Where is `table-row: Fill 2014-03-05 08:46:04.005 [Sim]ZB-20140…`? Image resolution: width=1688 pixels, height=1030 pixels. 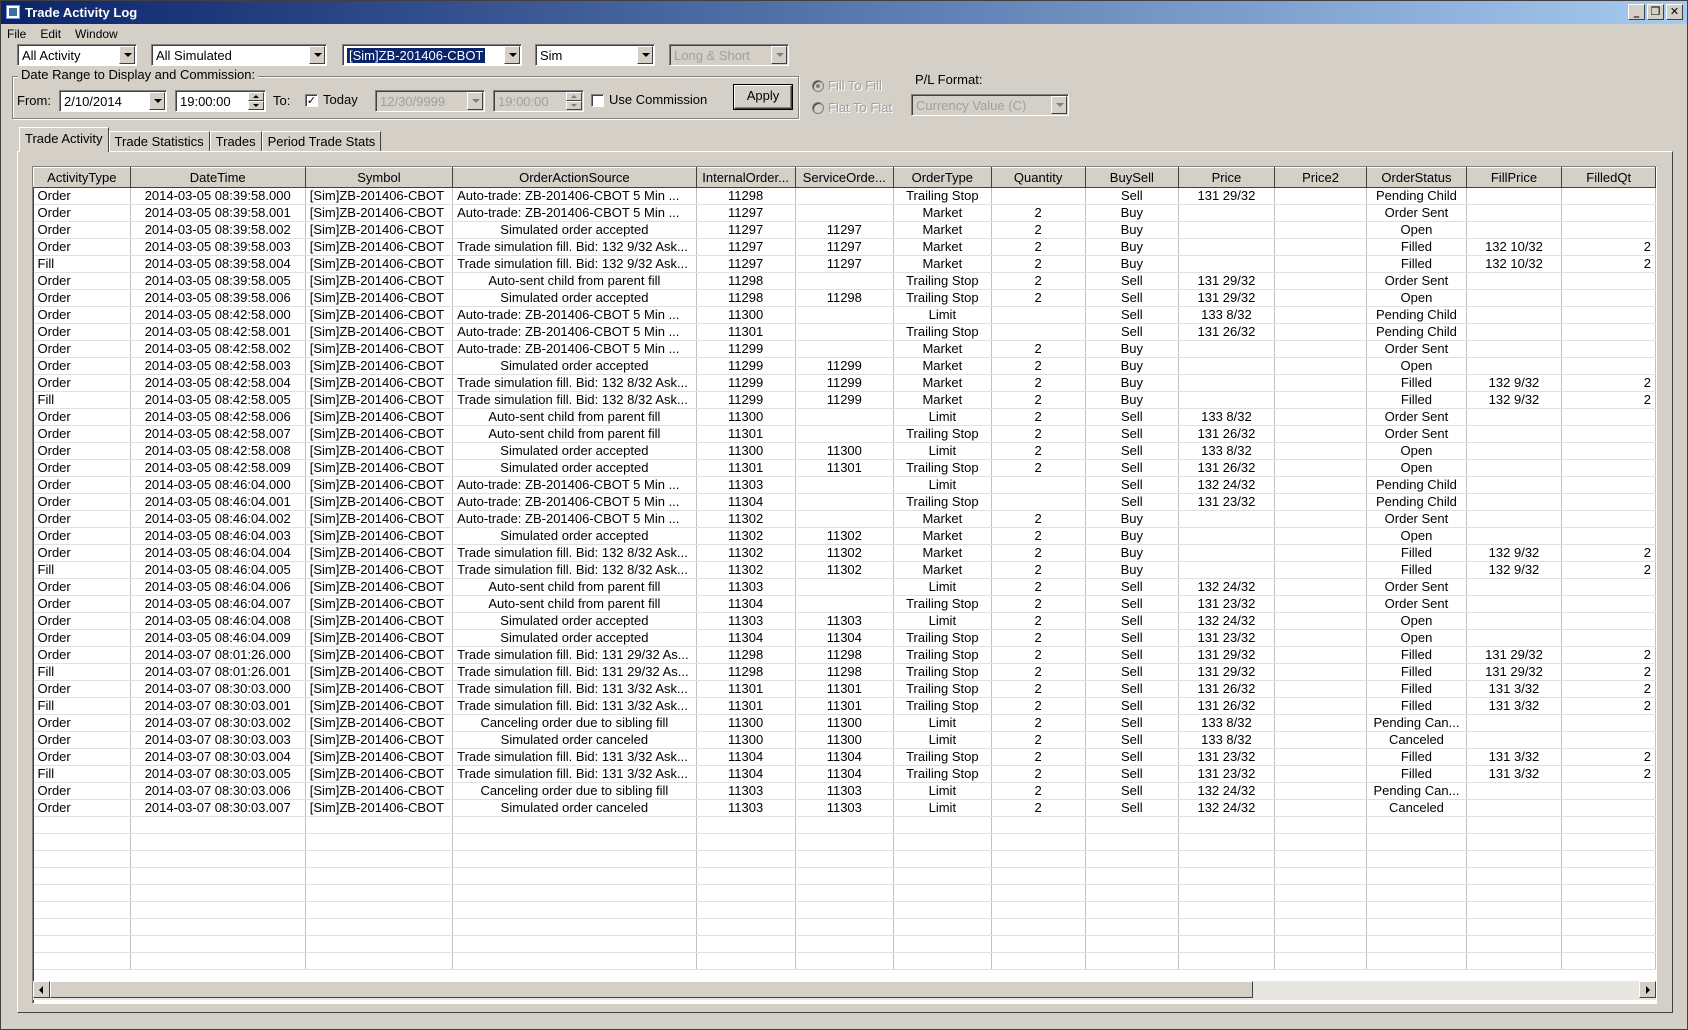
table-row: Fill 2014-03-05 08:46:04.005 [Sim]ZB-20140… is located at coordinates (844, 570).